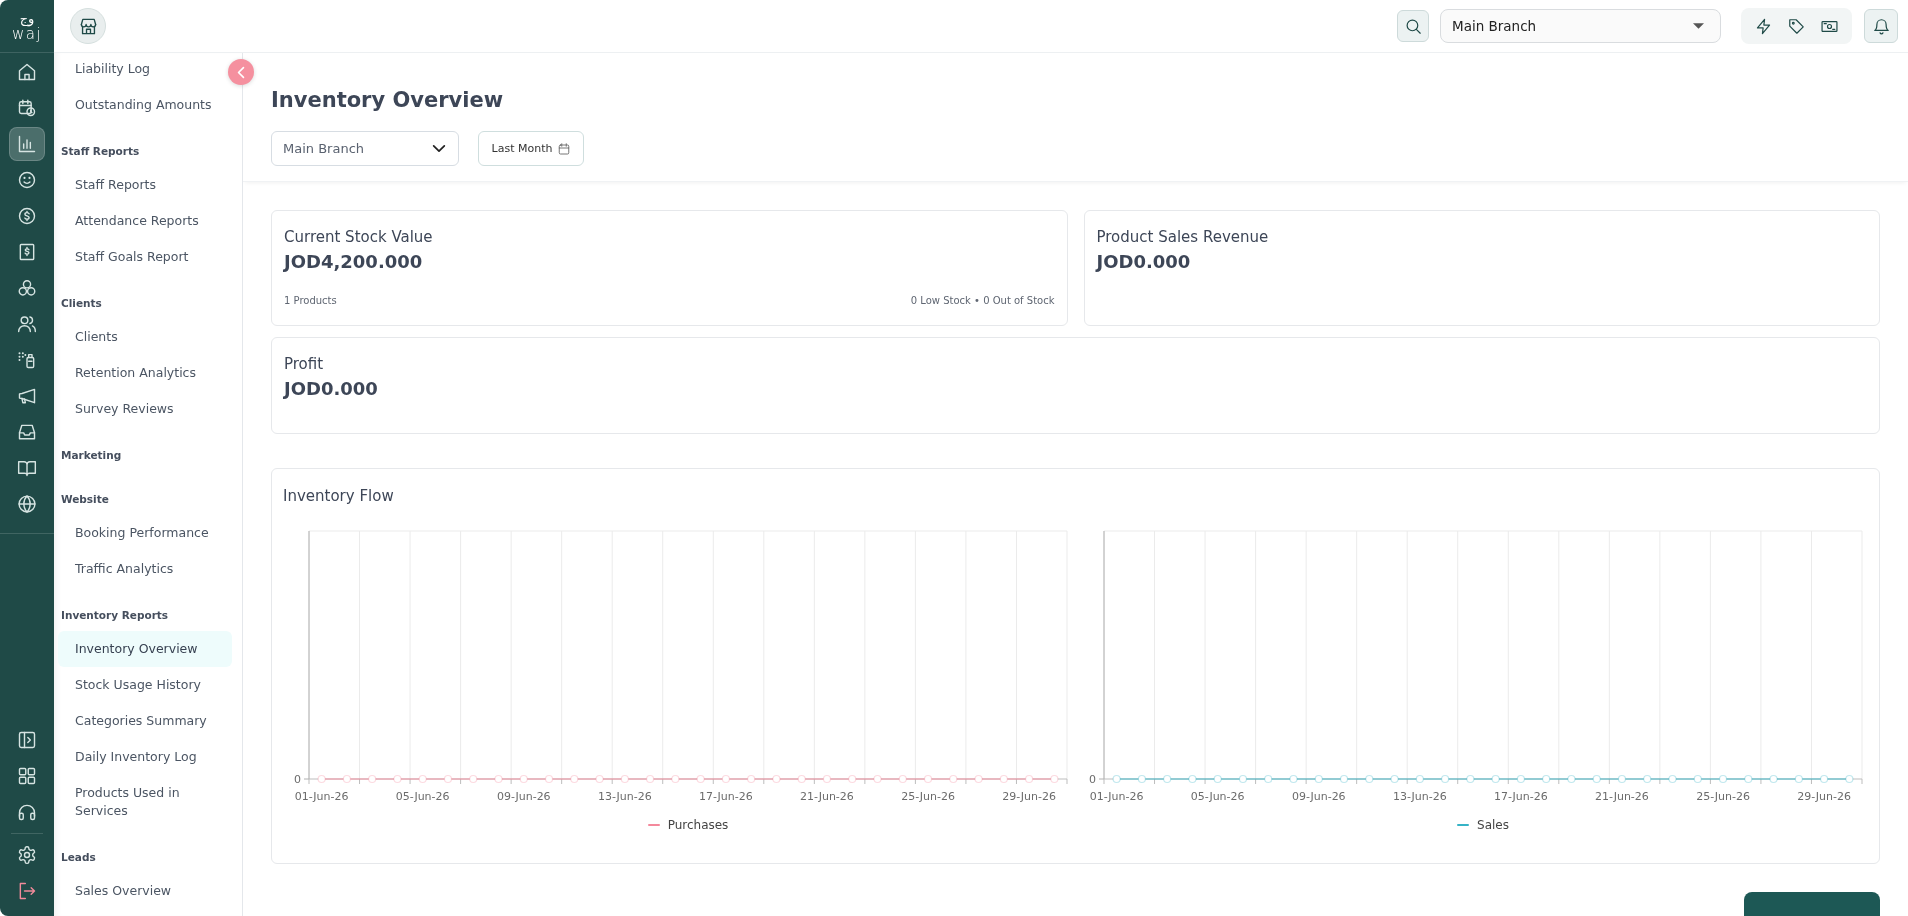 The width and height of the screenshot is (1908, 916). Describe the element at coordinates (27, 812) in the screenshot. I see `headset-icon` at that location.